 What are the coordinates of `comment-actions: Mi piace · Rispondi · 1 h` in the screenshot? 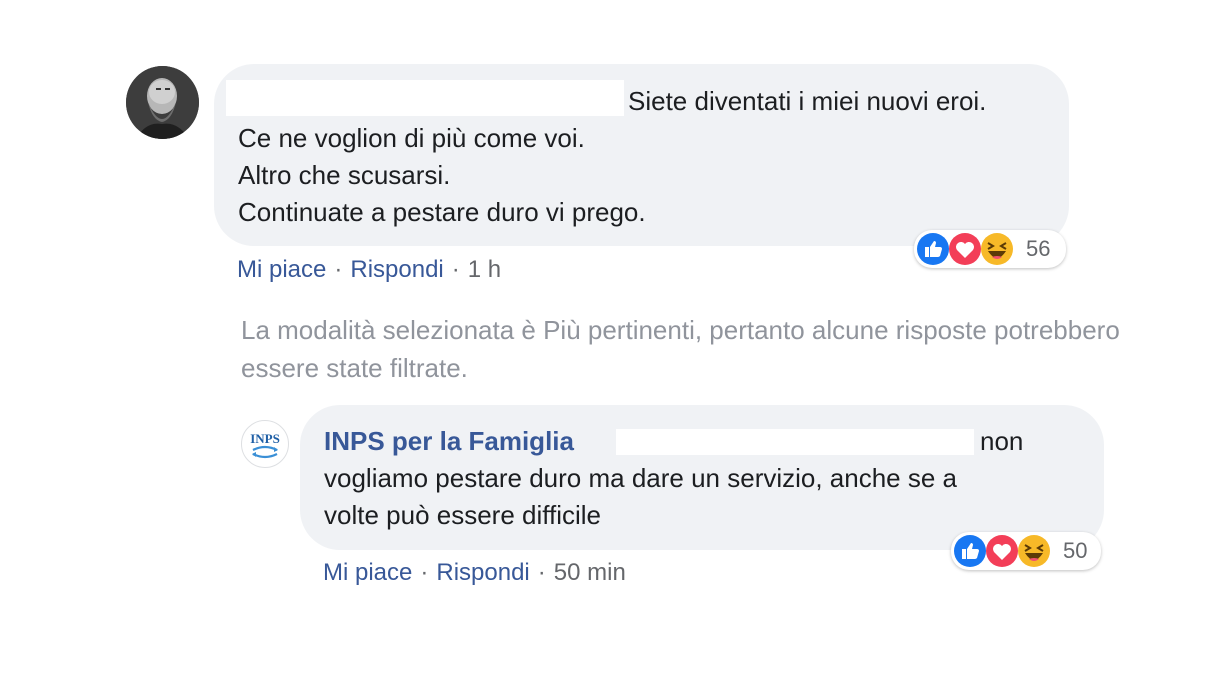 It's located at (369, 270).